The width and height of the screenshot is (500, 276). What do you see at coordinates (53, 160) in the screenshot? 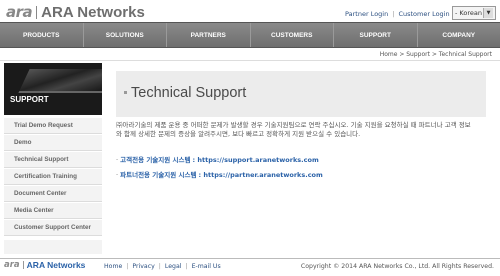
I see `sidebar-item-technical-support: Technical Support` at bounding box center [53, 160].